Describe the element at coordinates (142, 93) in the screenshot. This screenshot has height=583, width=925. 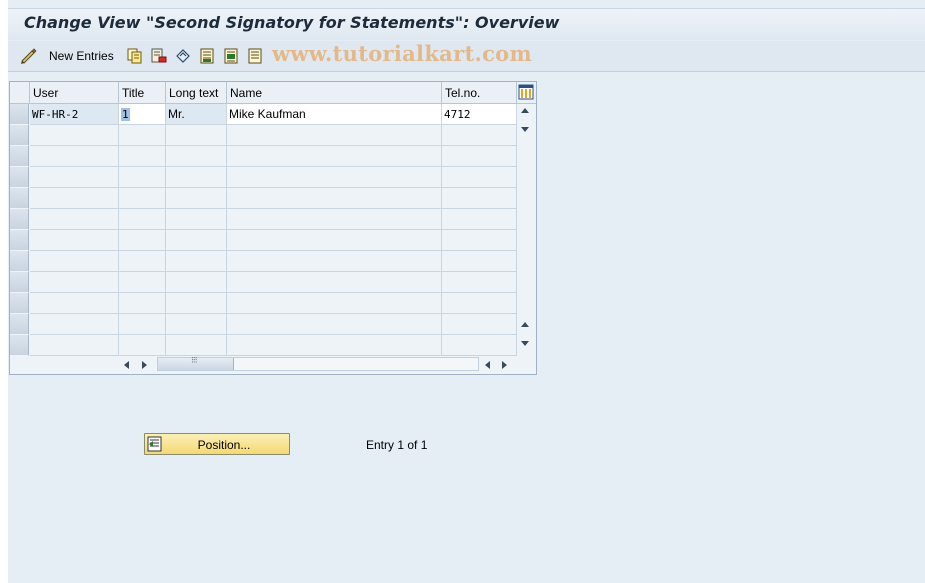
I see `column-header-title: Title` at that location.